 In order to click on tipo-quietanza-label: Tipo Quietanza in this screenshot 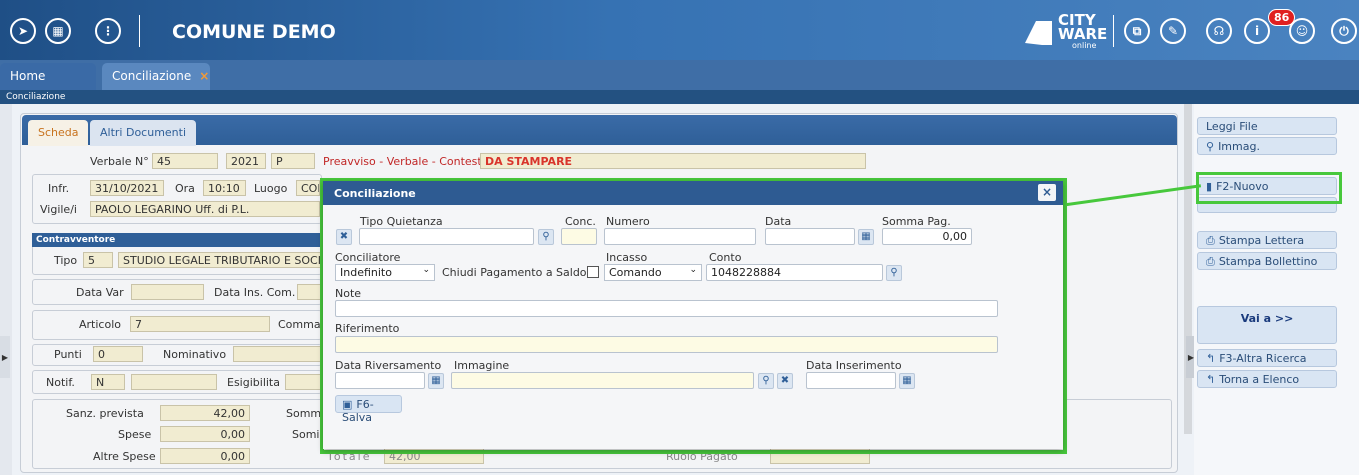, I will do `click(401, 221)`.